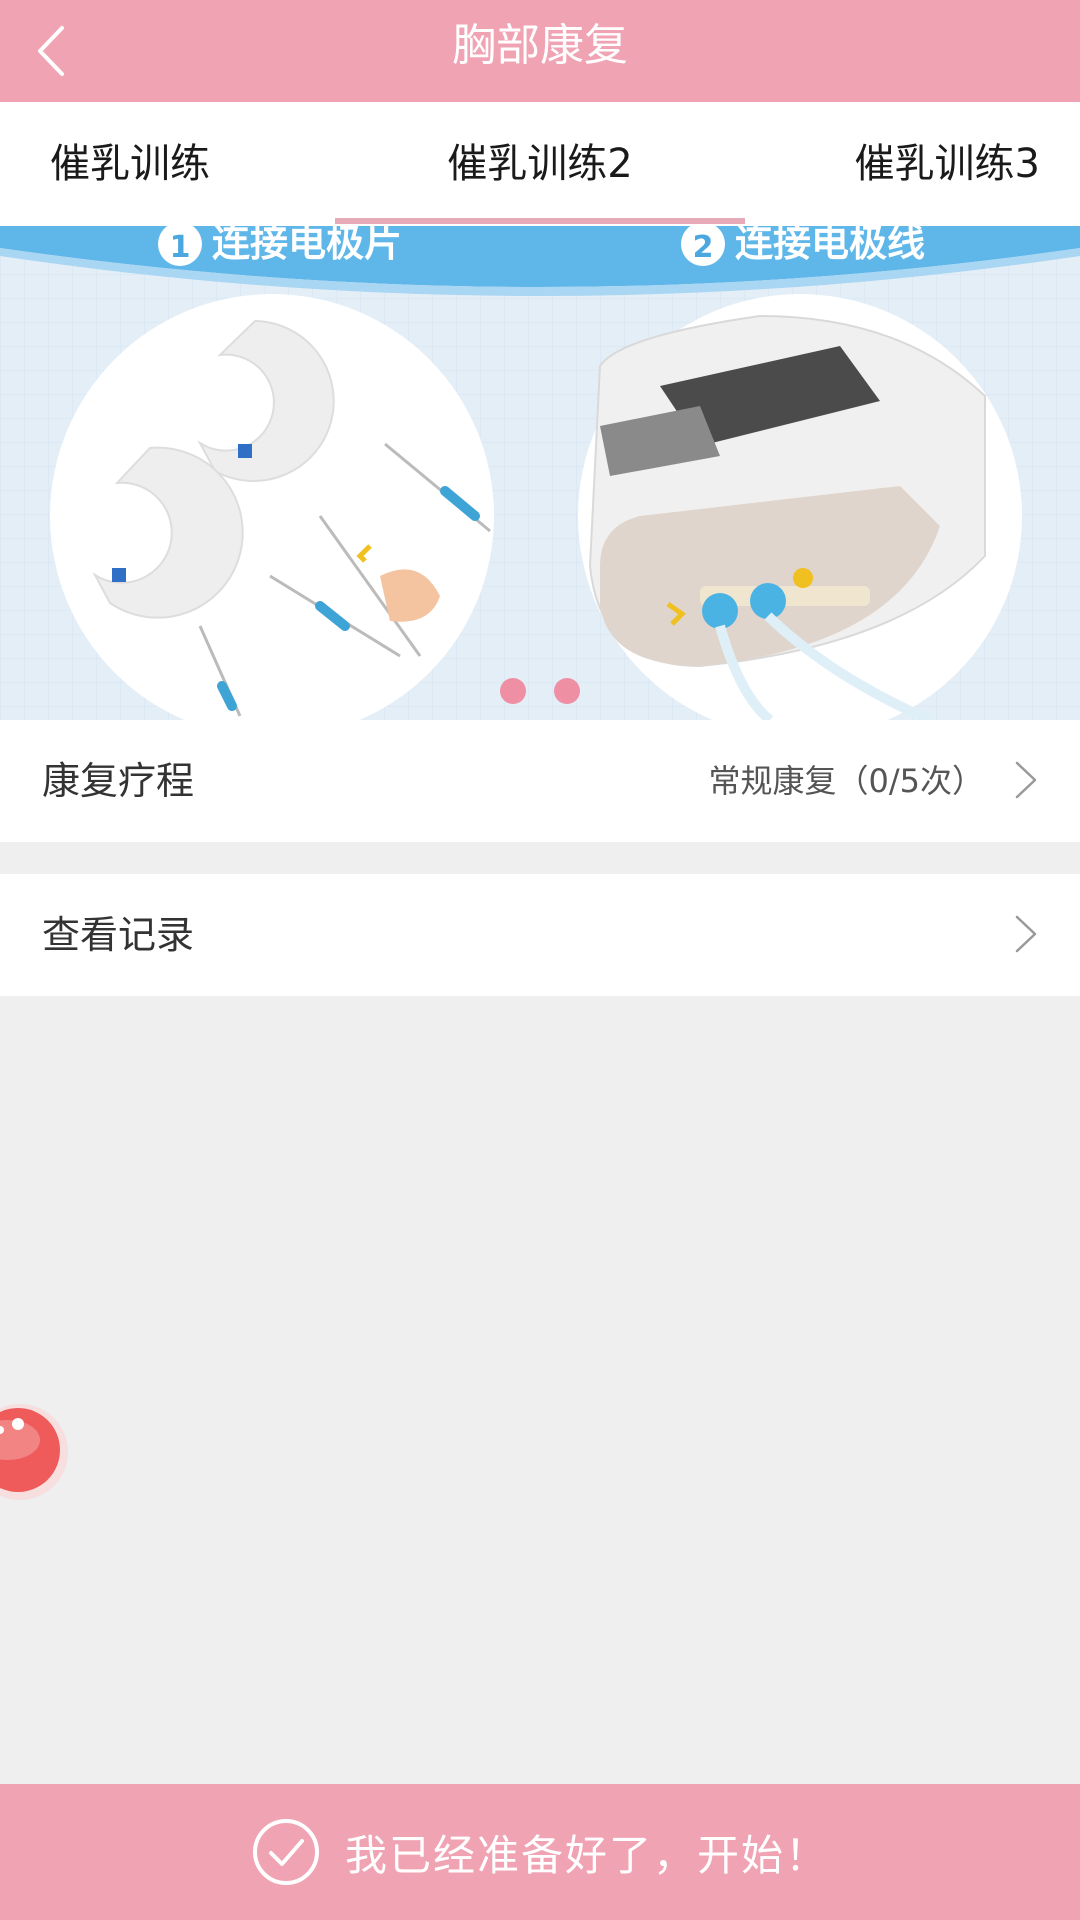 This screenshot has width=1080, height=1920. I want to click on tab-training-3: 催乳训练3, so click(947, 164).